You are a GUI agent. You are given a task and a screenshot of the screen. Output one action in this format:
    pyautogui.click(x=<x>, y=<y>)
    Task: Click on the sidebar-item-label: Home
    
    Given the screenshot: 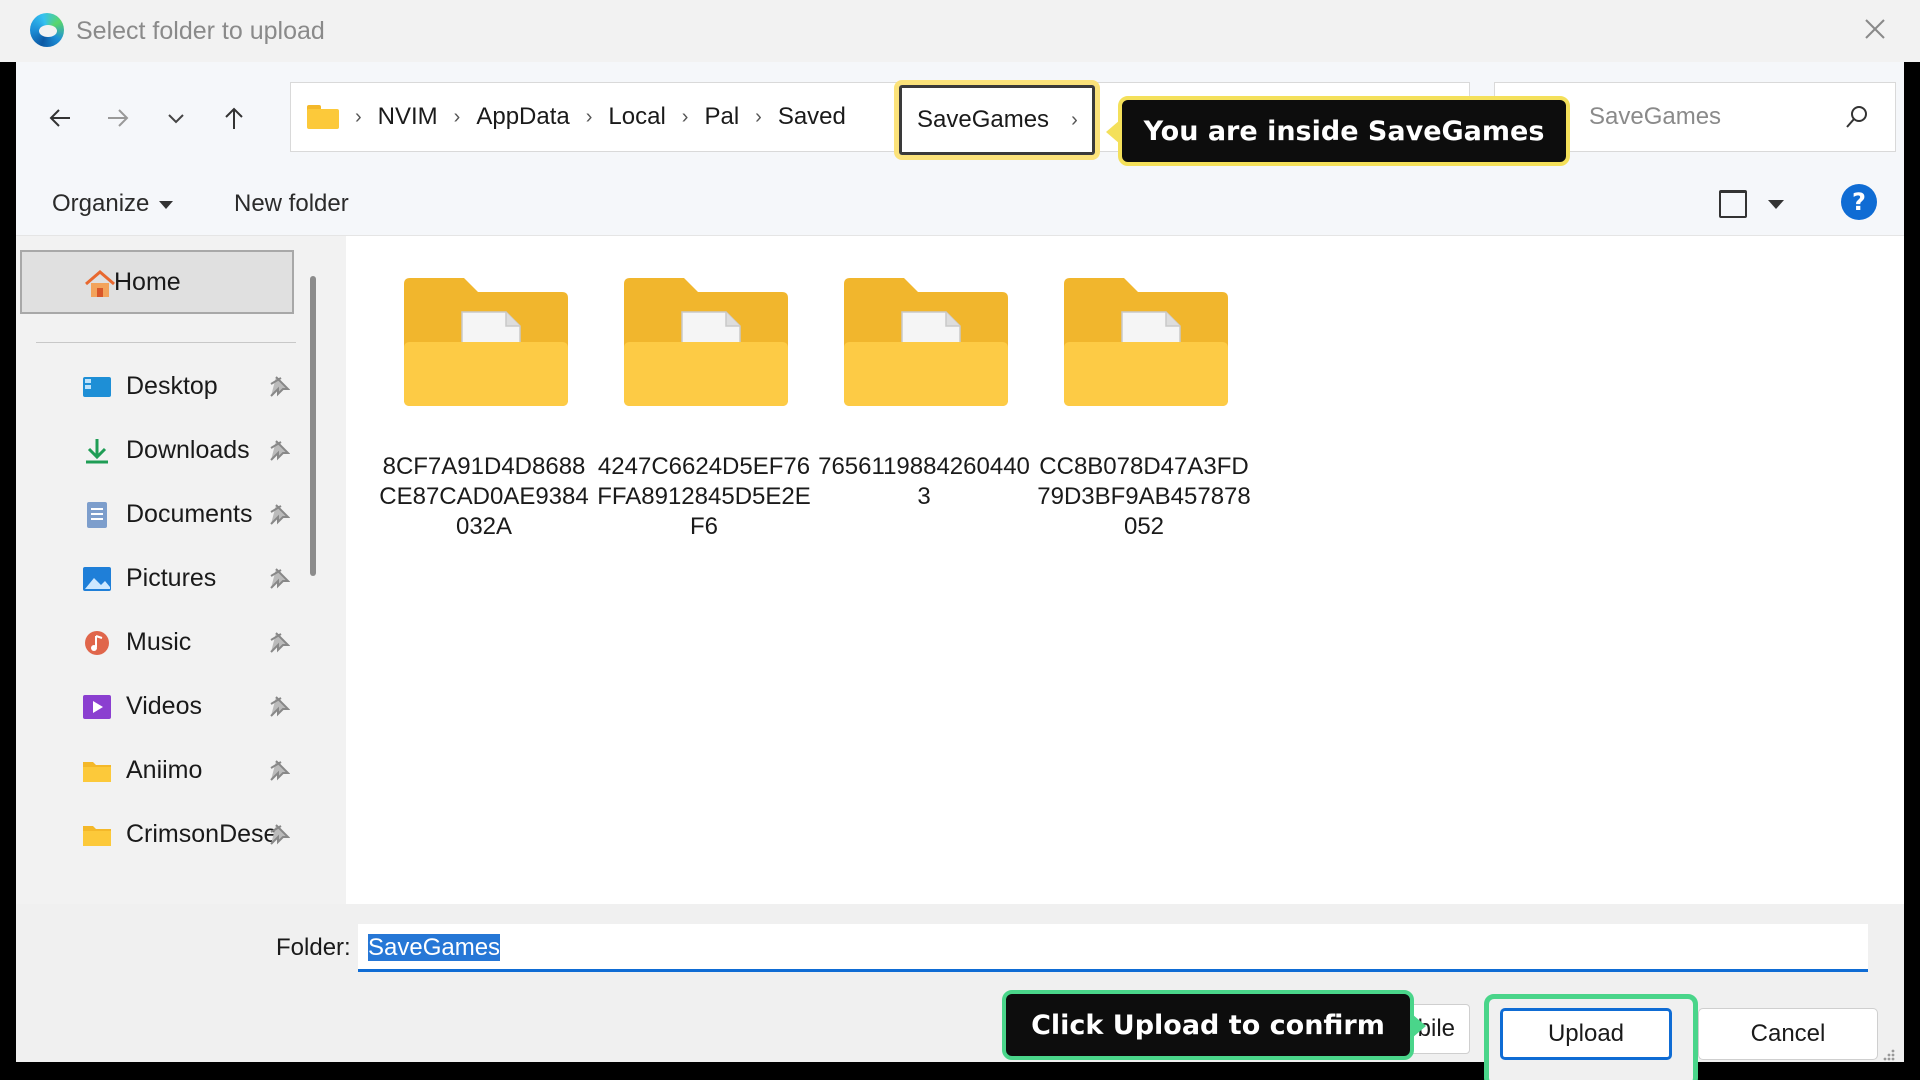 What is the action you would take?
    pyautogui.click(x=147, y=281)
    